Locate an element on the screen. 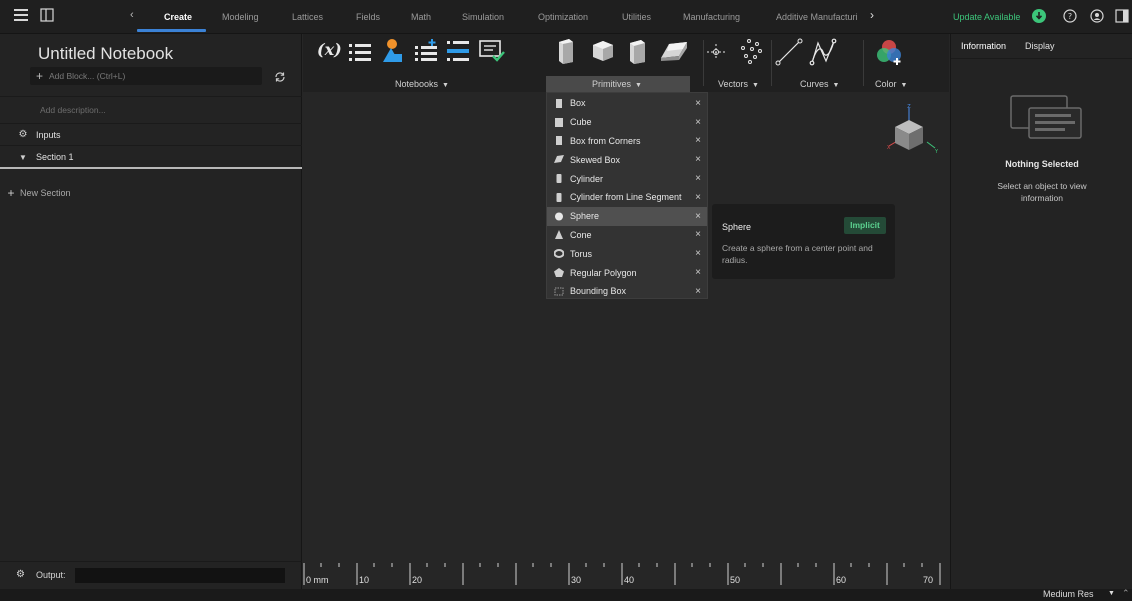 This screenshot has height=601, width=1132. ruler-label-30: 30 is located at coordinates (576, 580).